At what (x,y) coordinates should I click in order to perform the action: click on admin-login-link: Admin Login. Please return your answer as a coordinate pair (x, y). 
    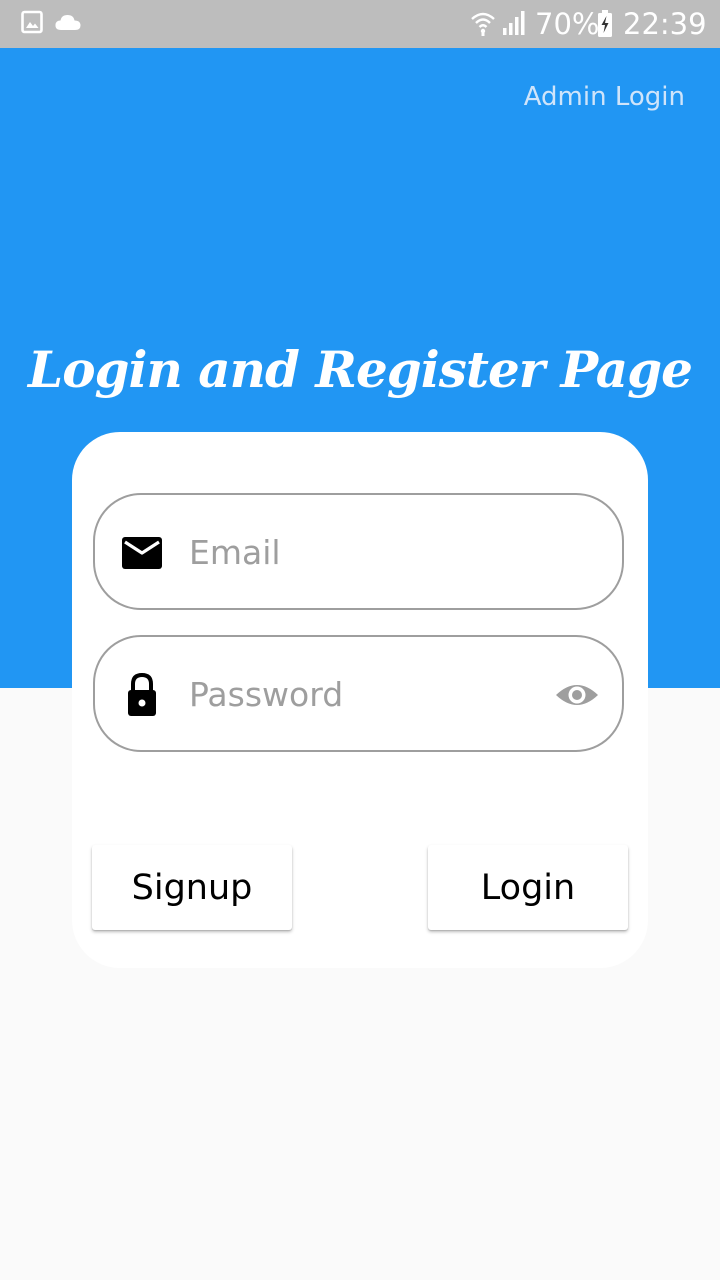
    Looking at the image, I should click on (604, 97).